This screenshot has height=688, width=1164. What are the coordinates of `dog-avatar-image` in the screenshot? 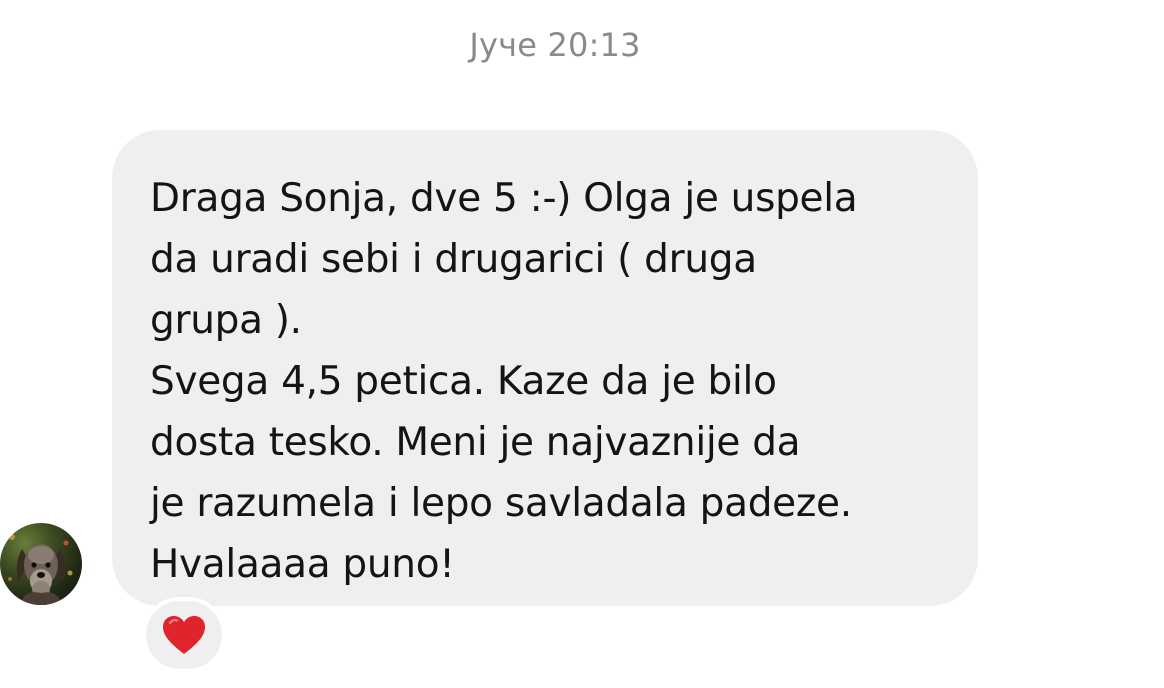 It's located at (40, 569).